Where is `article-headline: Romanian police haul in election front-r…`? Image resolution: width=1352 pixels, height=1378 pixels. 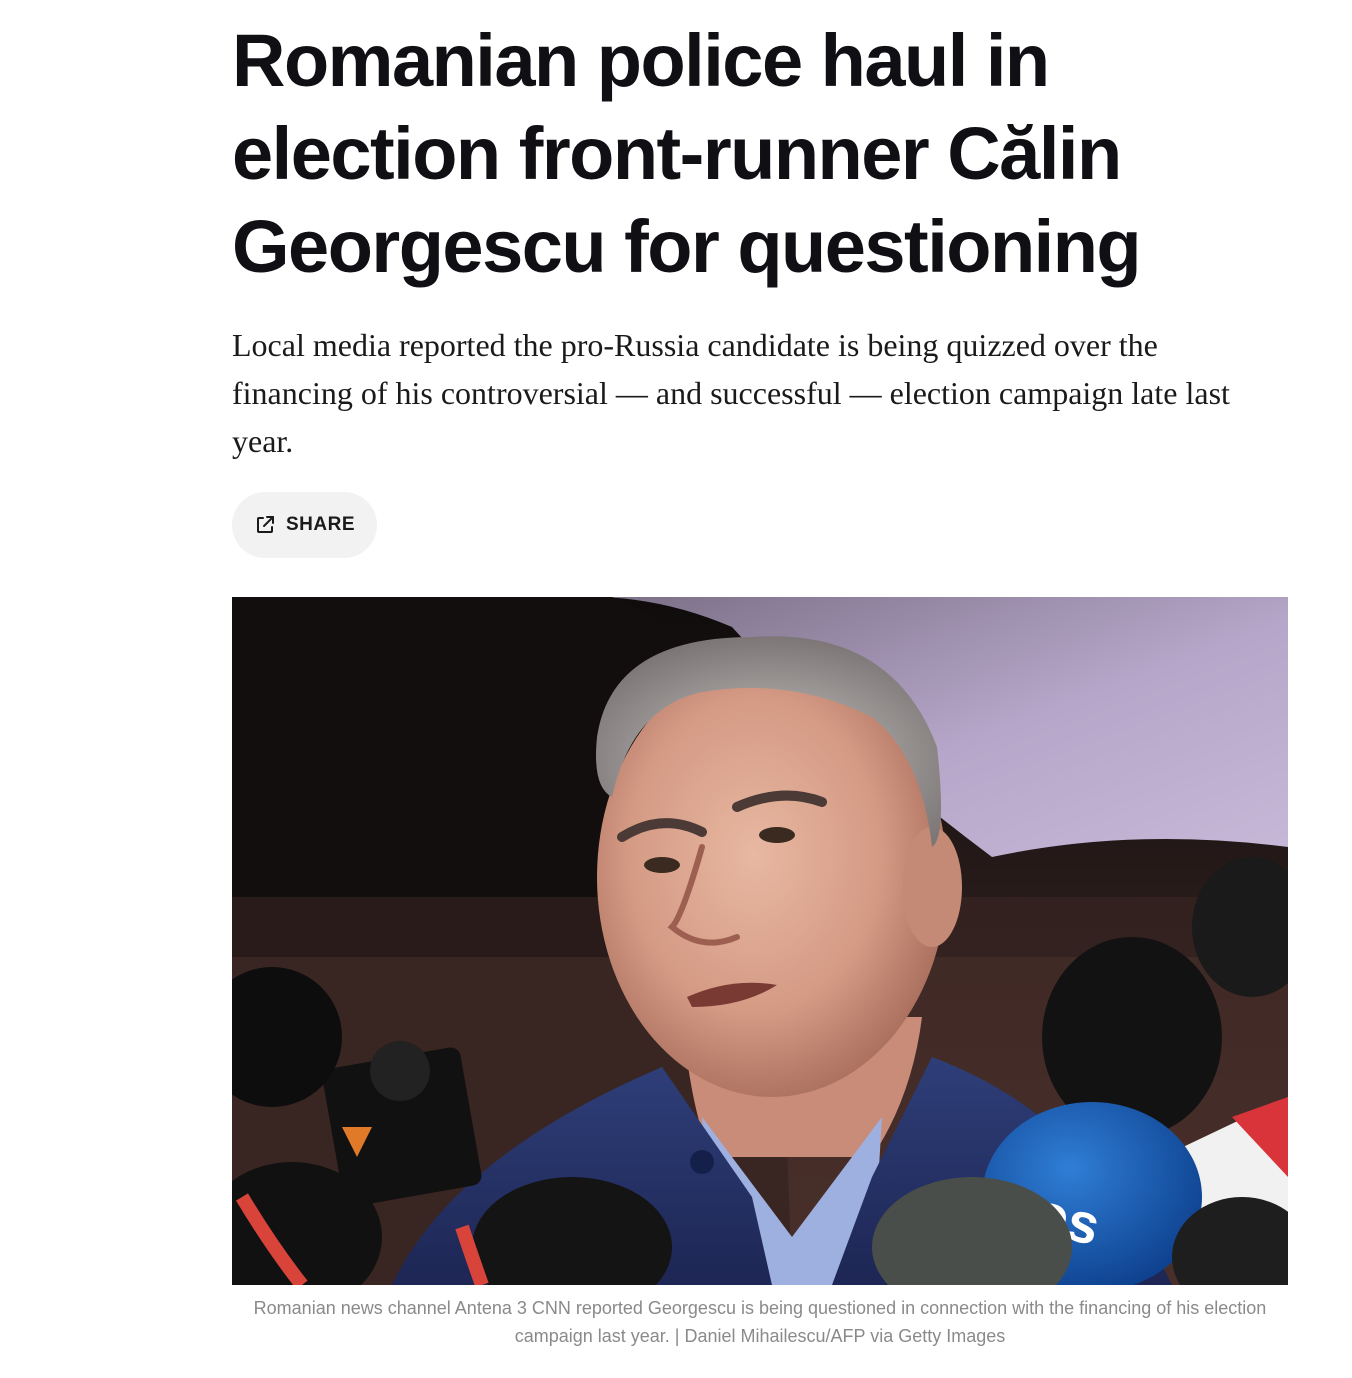 article-headline: Romanian police haul in election front-r… is located at coordinates (687, 153).